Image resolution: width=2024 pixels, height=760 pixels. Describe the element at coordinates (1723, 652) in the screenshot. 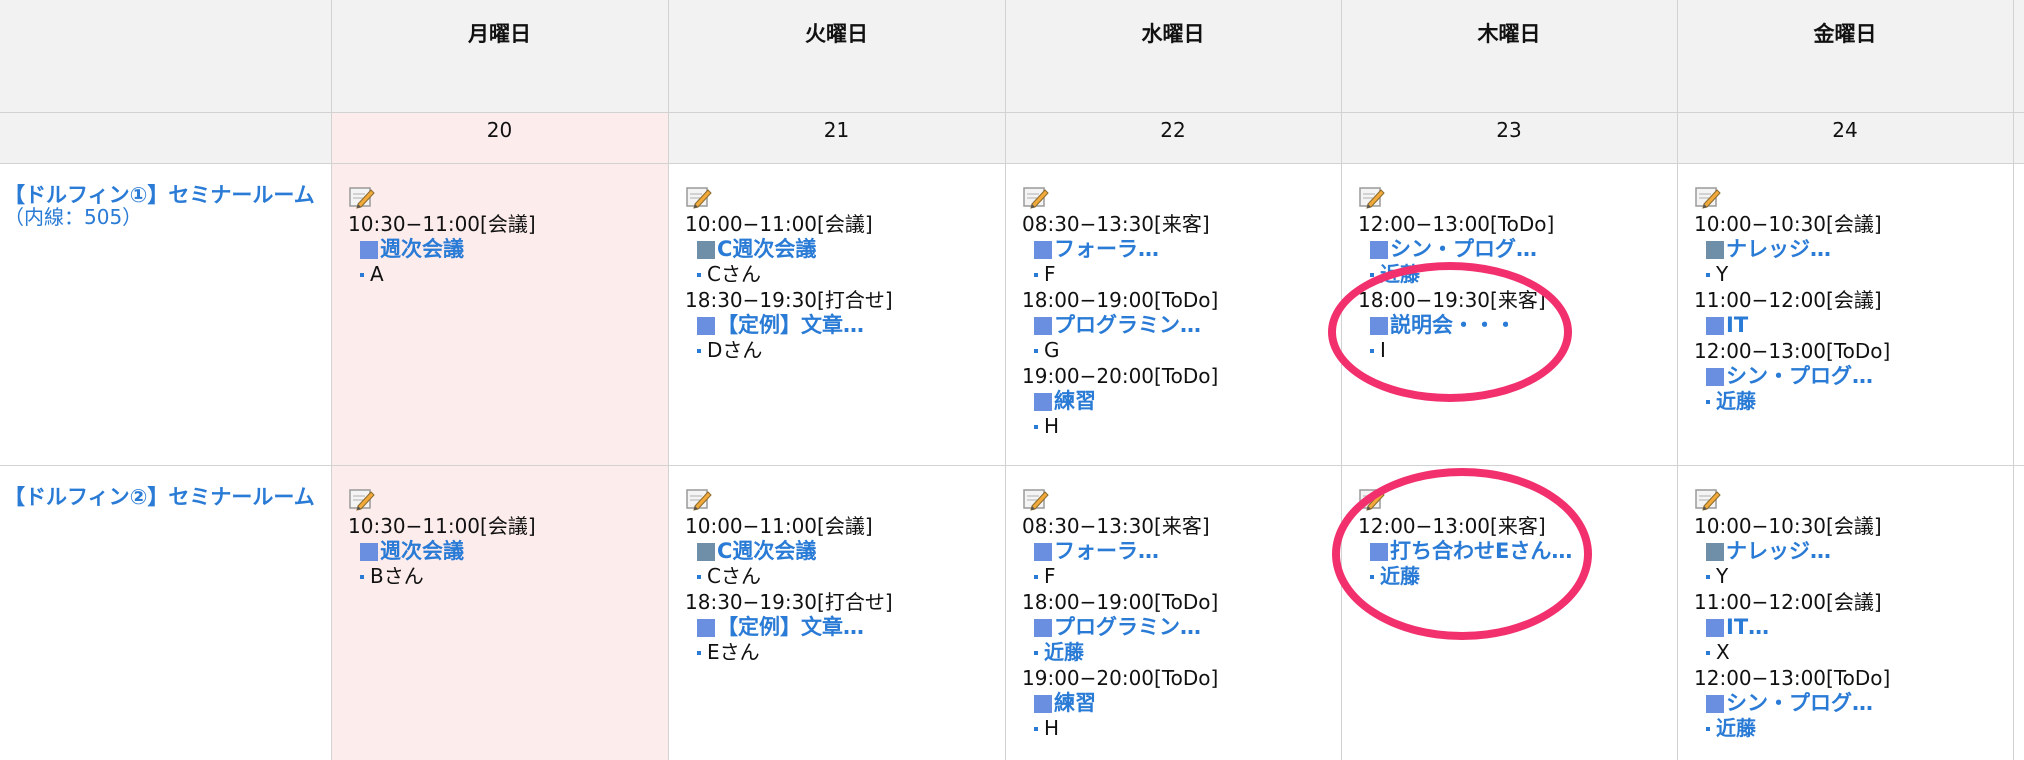

I see `participant-name: X` at that location.